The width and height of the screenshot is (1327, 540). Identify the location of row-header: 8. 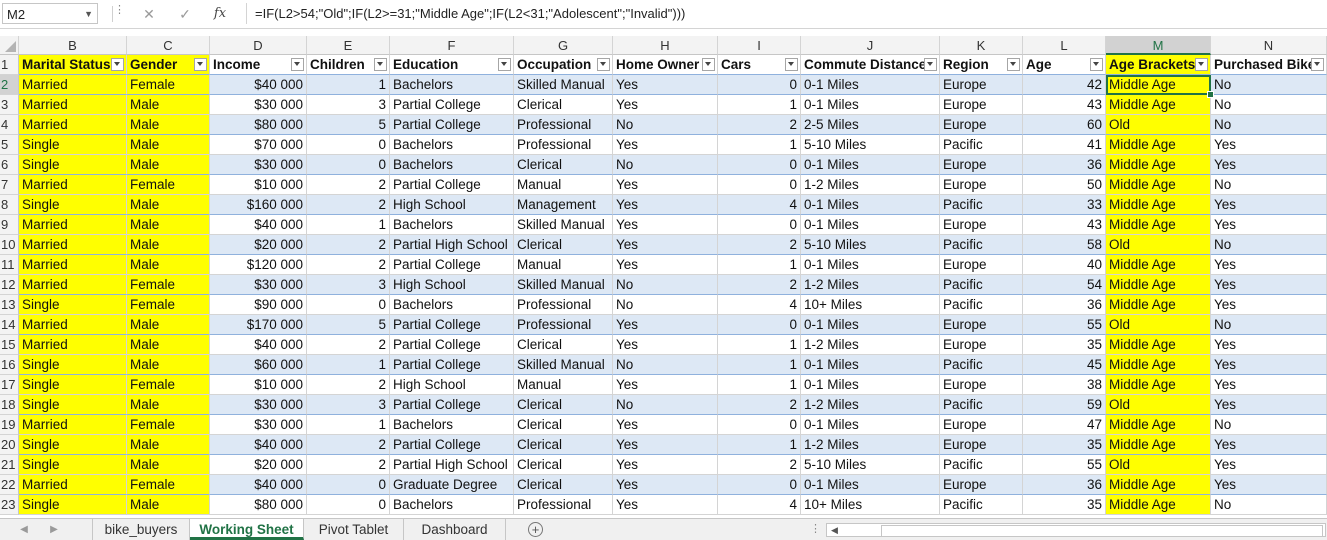
(9, 205).